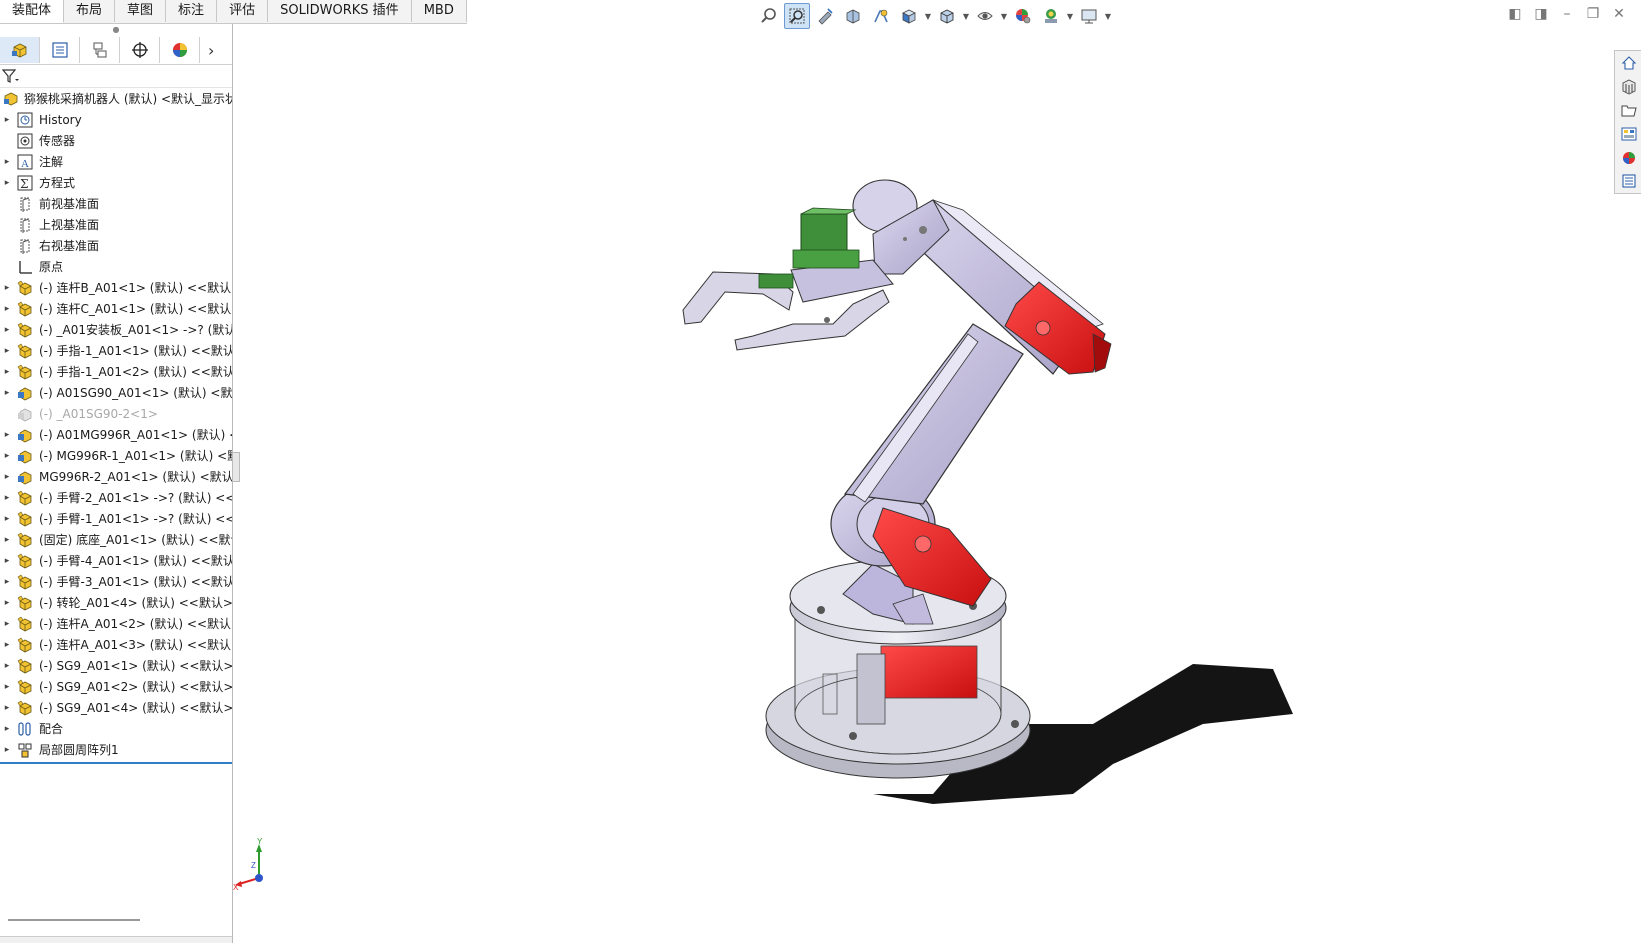 This screenshot has width=1641, height=943. What do you see at coordinates (116, 763) in the screenshot?
I see `rollback-bar` at bounding box center [116, 763].